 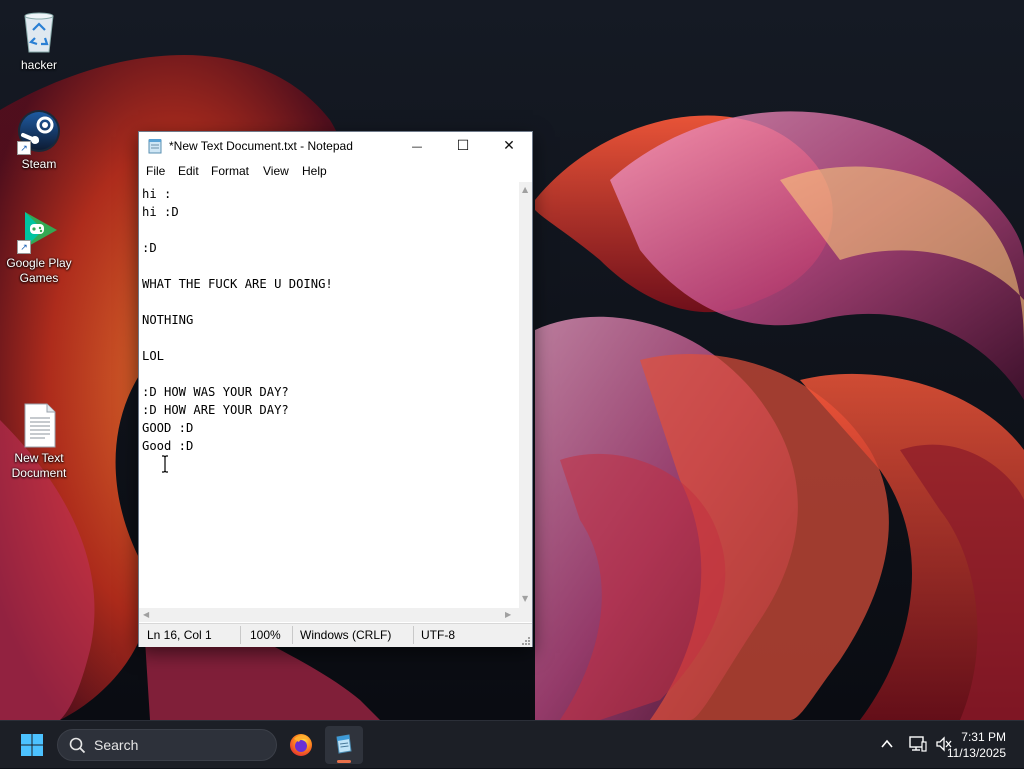 I want to click on scroll-right-icon: ▶, so click(x=508, y=614).